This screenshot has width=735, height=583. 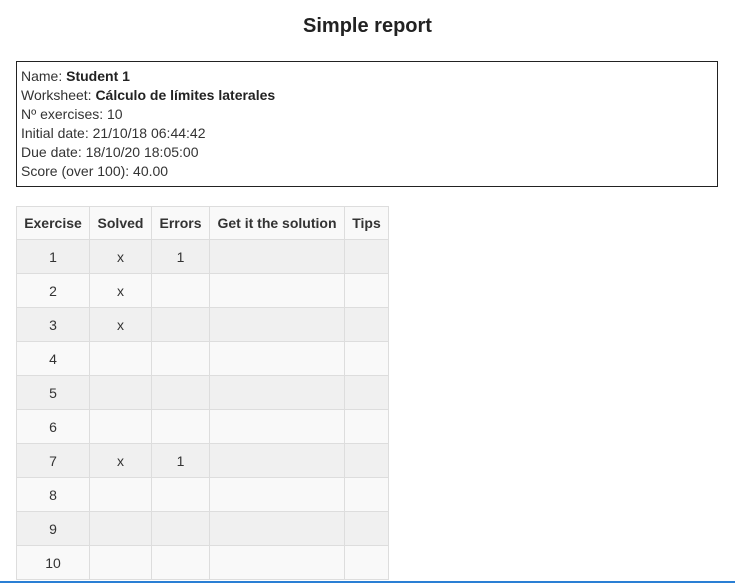 I want to click on table-row: 6, so click(x=202, y=426).